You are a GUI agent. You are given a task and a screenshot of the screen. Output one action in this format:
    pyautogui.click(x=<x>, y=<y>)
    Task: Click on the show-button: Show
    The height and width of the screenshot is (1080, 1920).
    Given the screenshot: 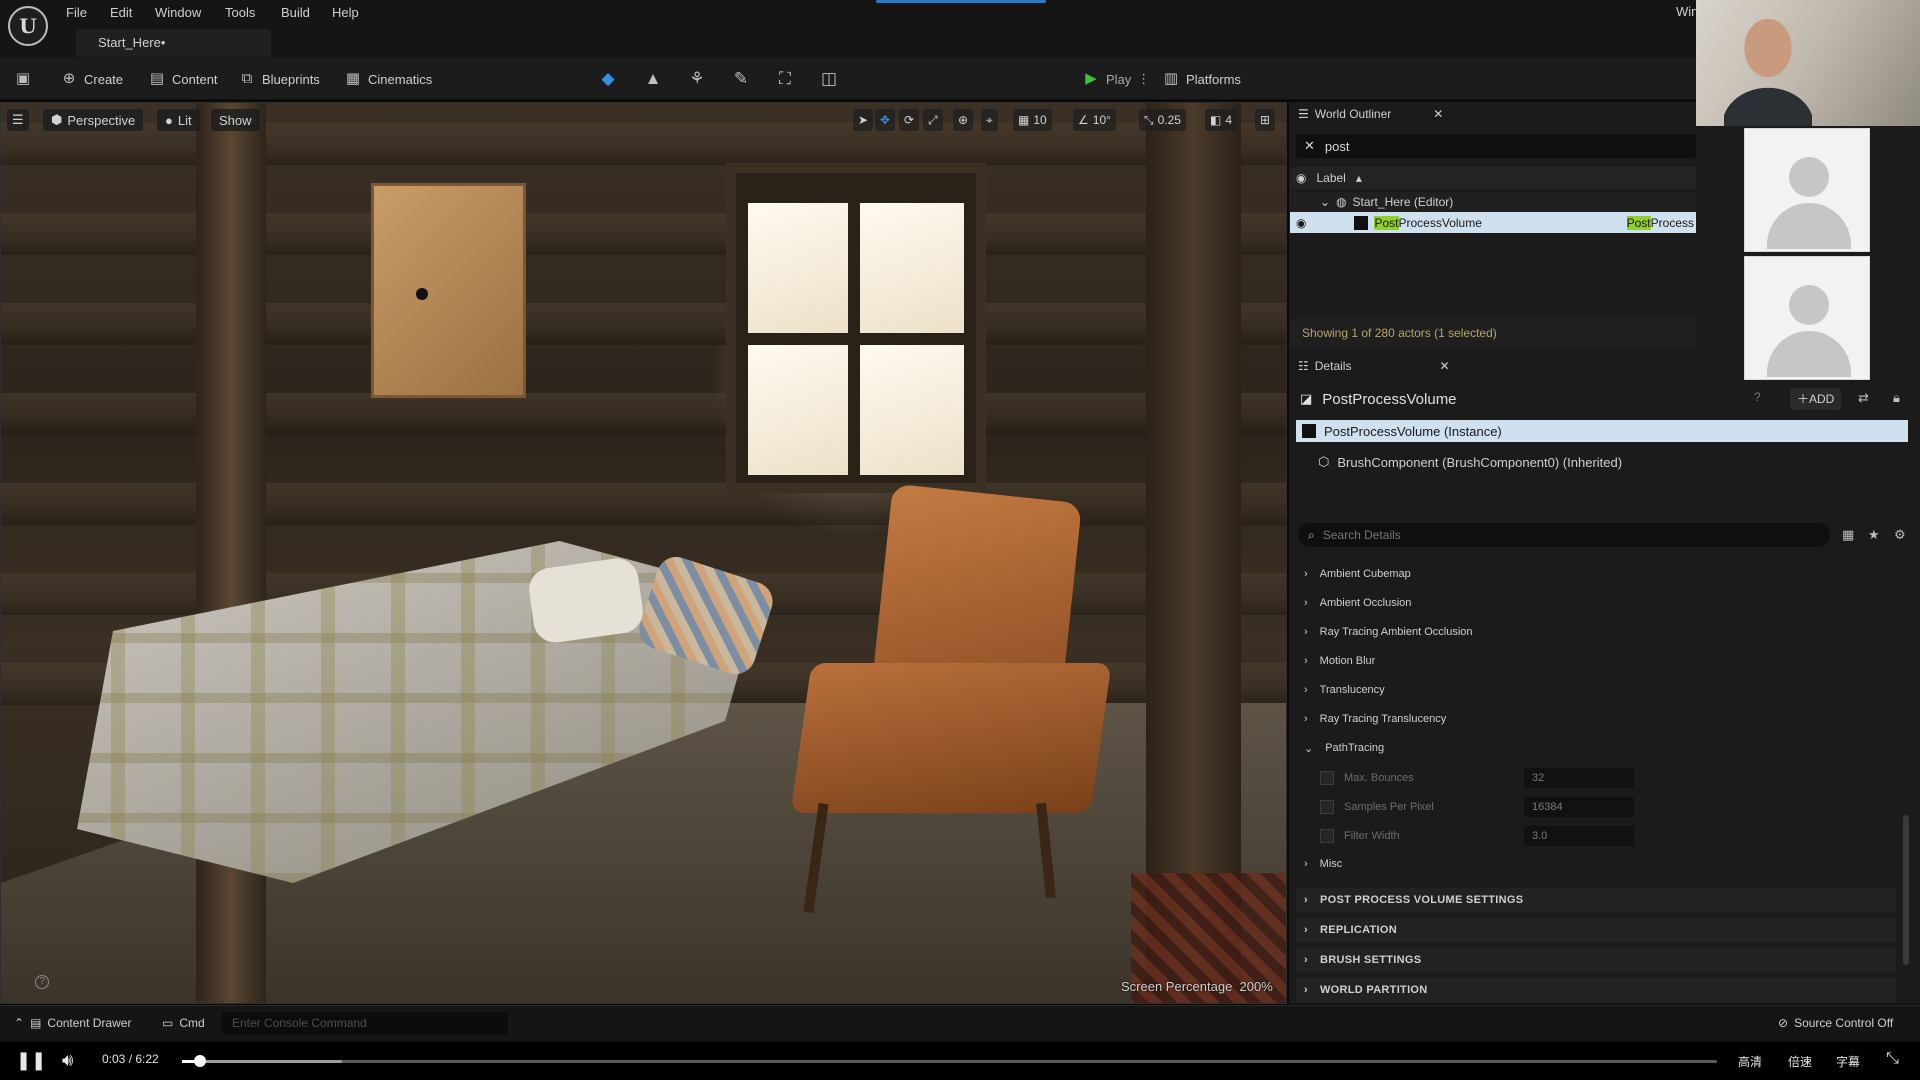 What is the action you would take?
    pyautogui.click(x=235, y=120)
    